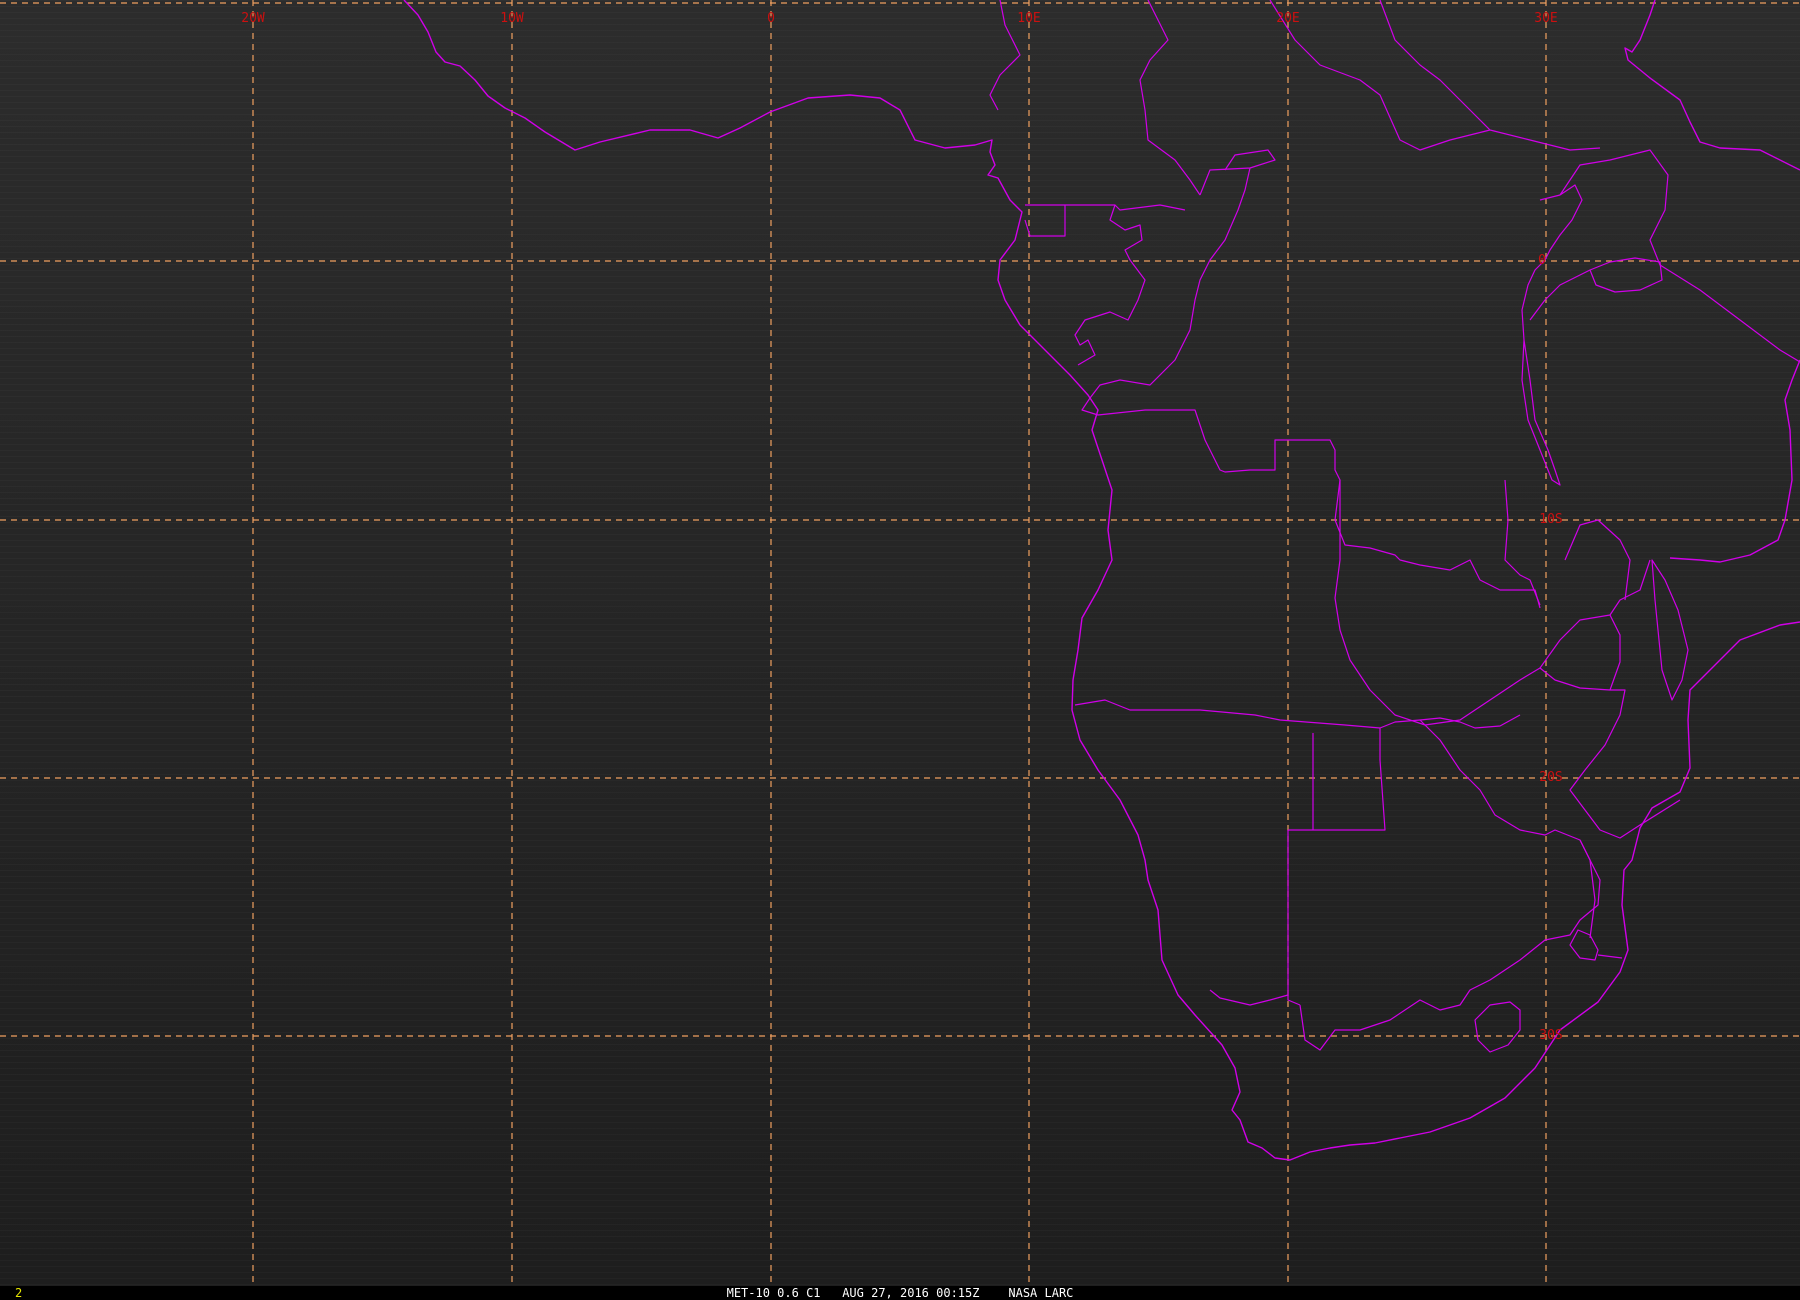 This screenshot has height=1300, width=1800. Describe the element at coordinates (771, 18) in the screenshot. I see `lon-label-0: 0` at that location.